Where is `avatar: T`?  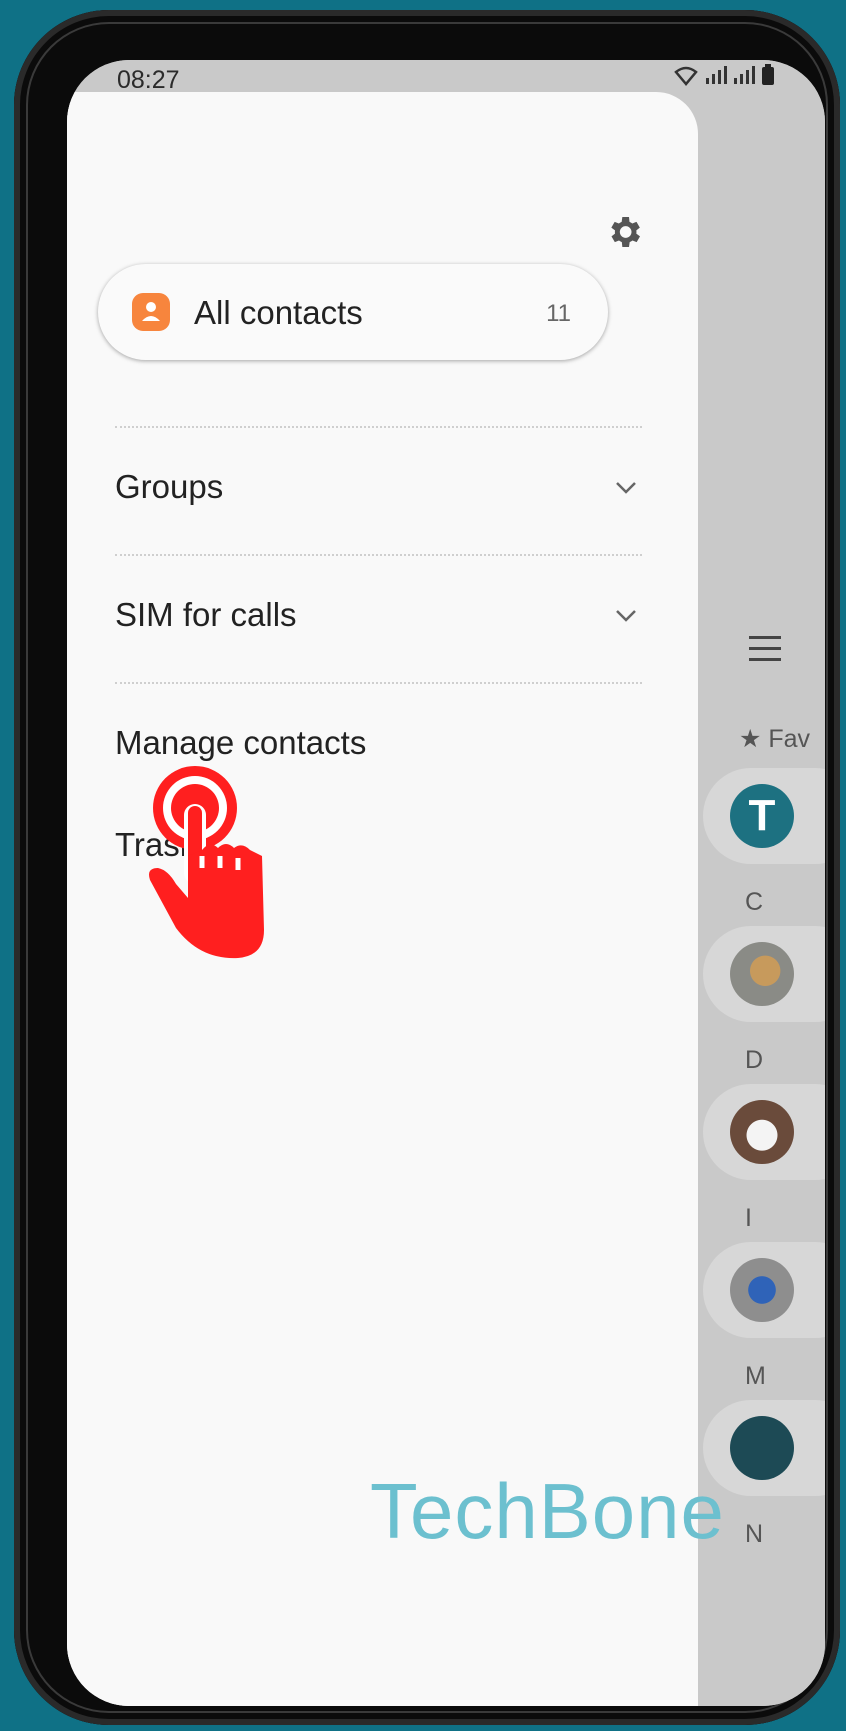 avatar: T is located at coordinates (762, 816).